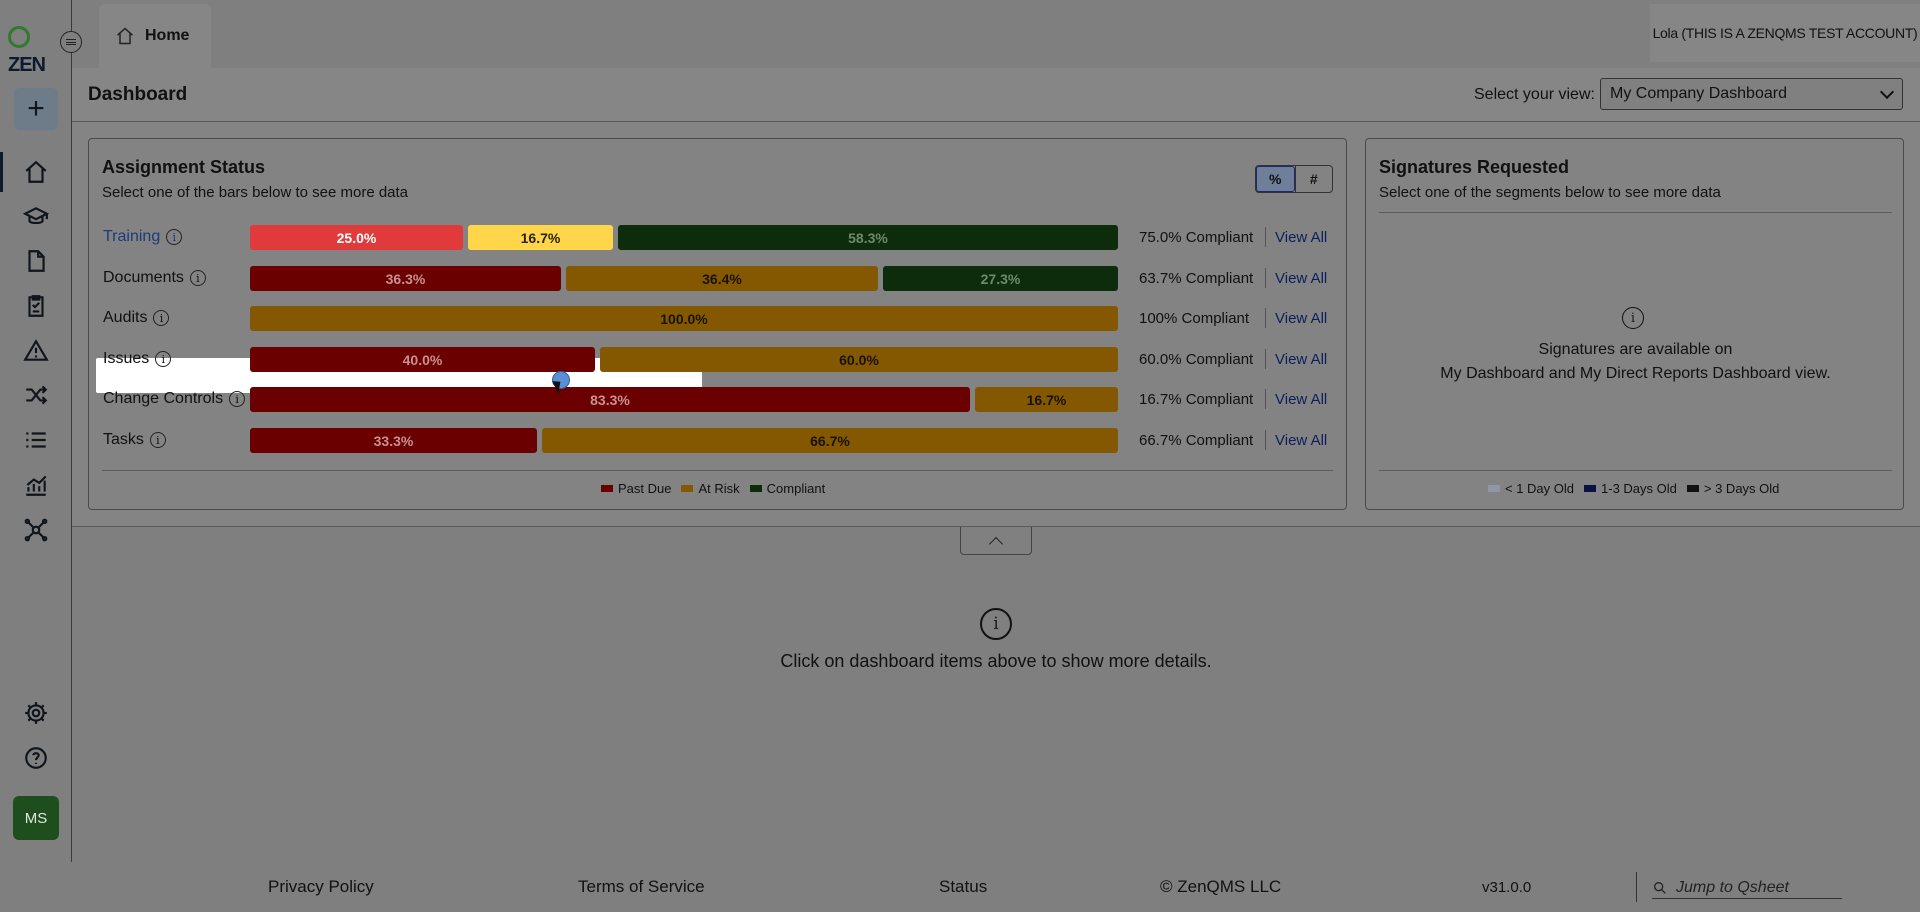  I want to click on jump-placeholder: Jump to Qsheet, so click(1732, 887).